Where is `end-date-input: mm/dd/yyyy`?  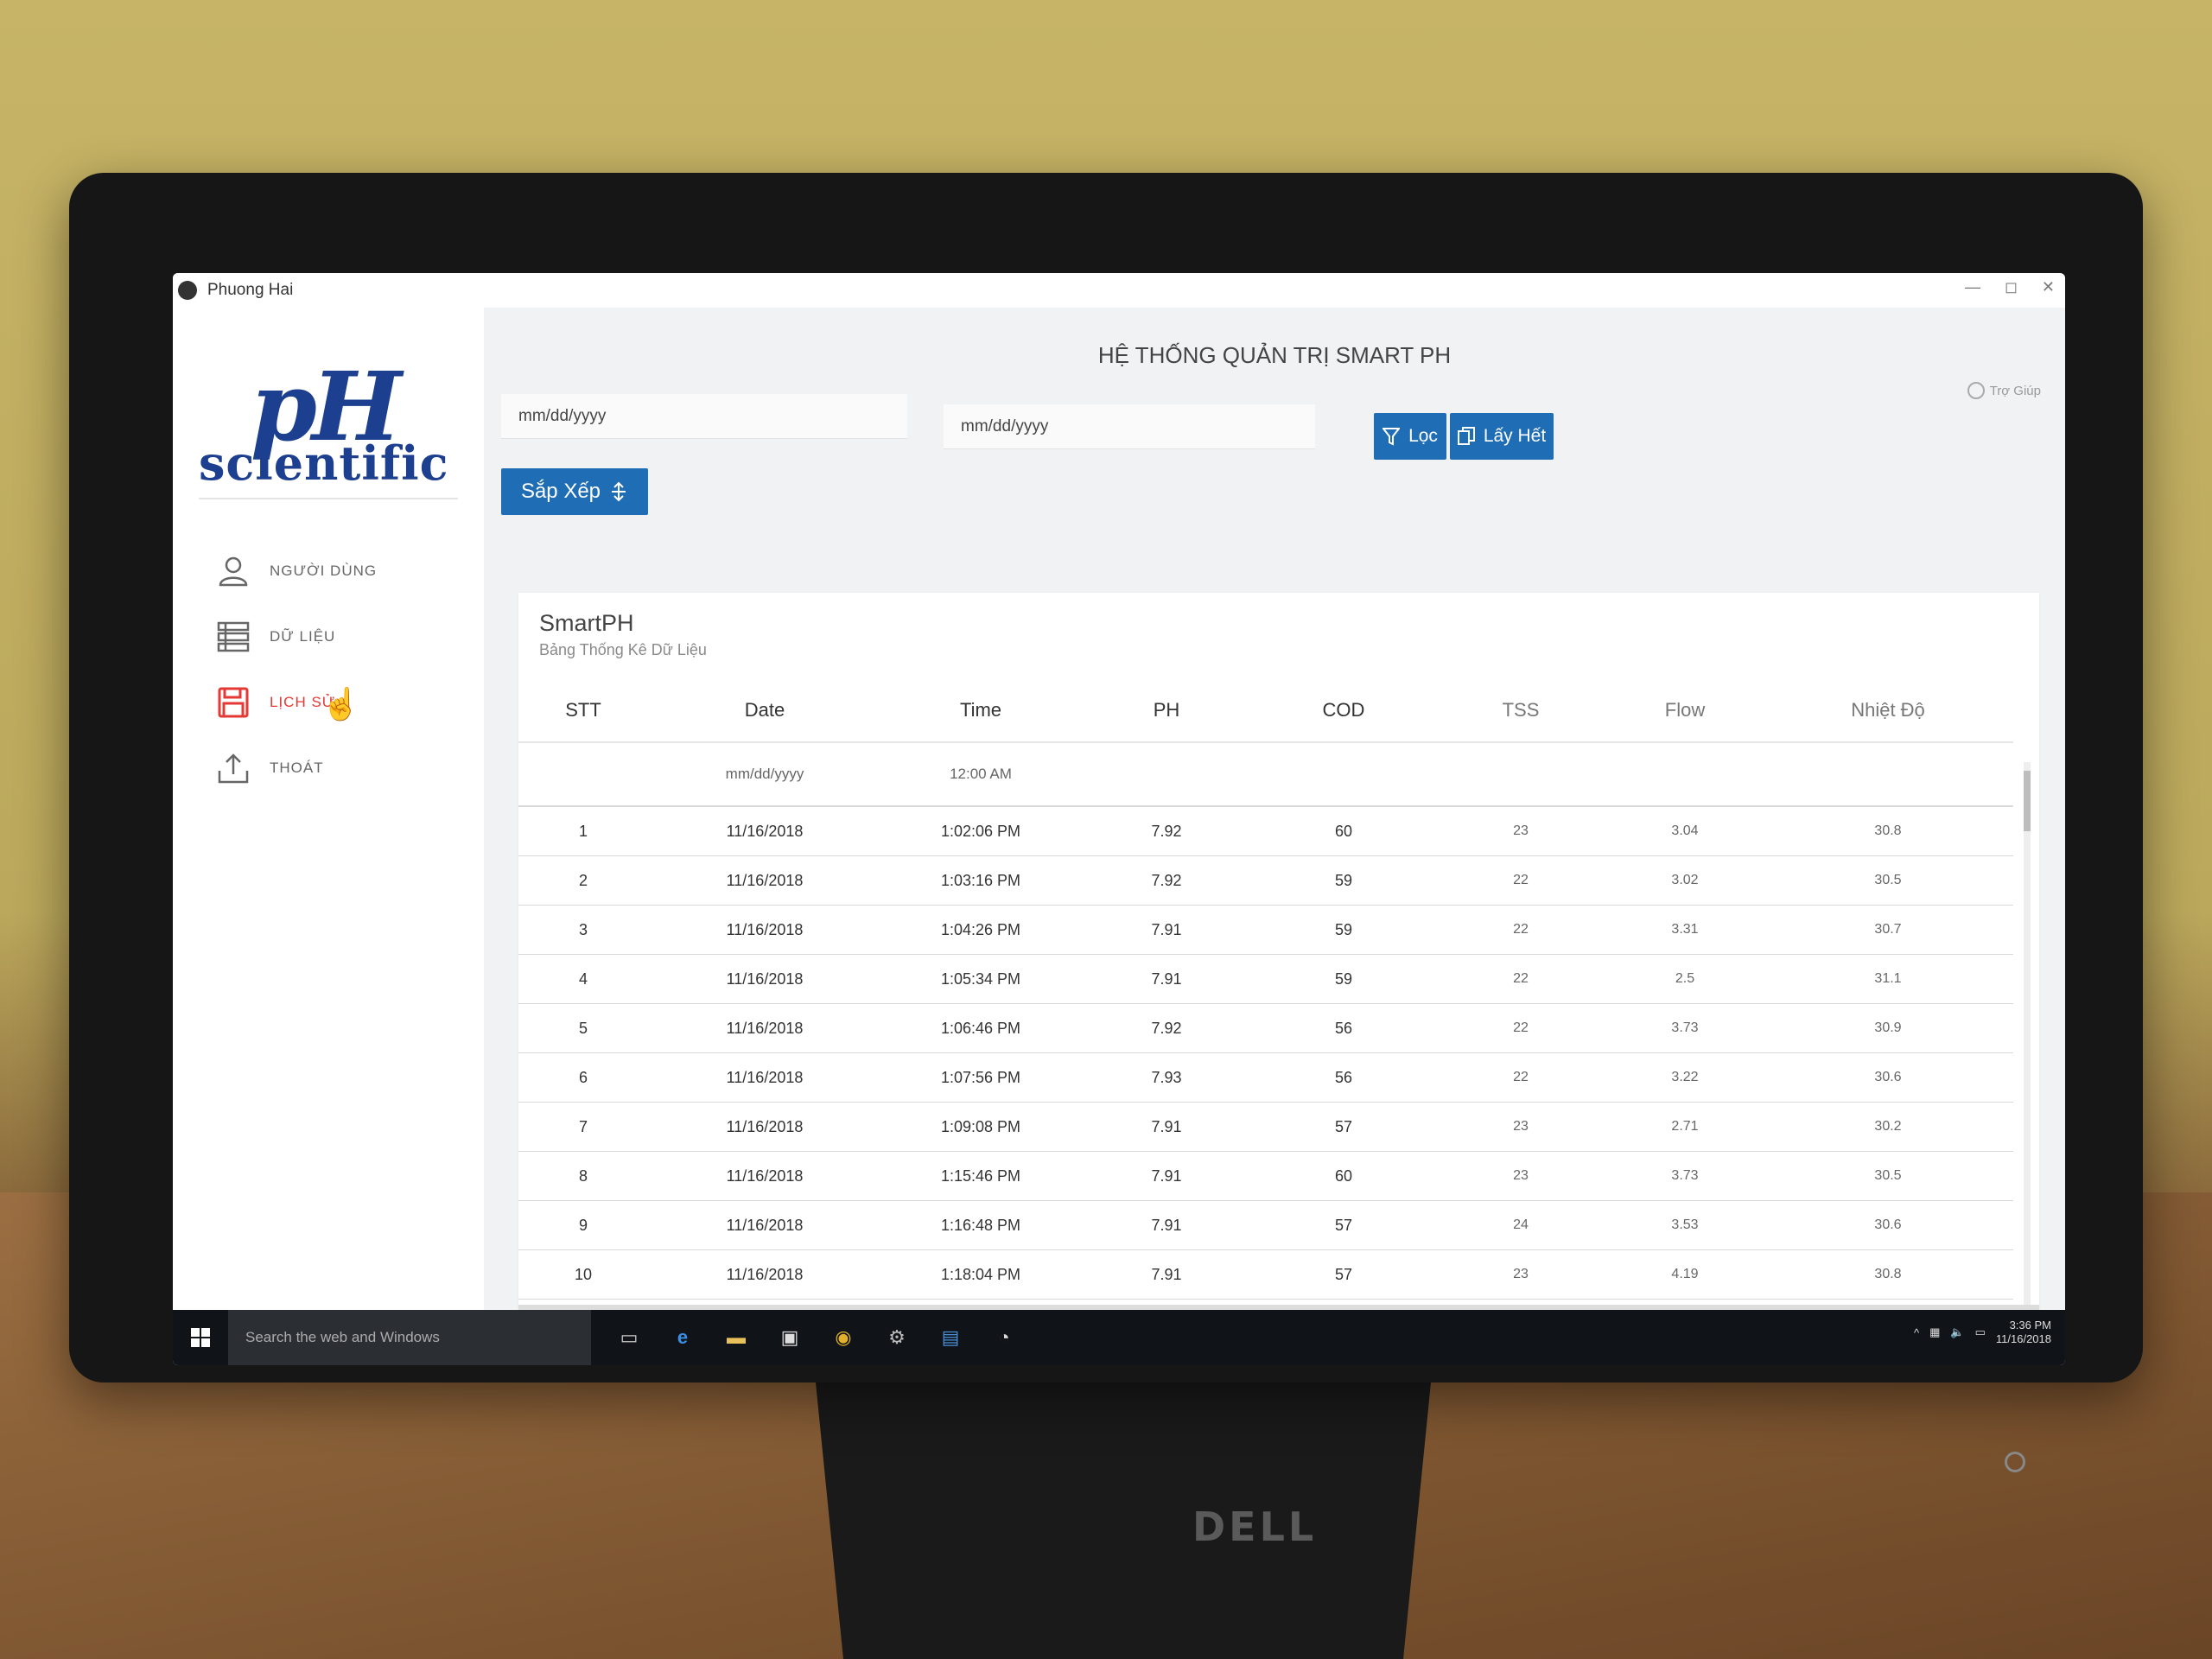 end-date-input: mm/dd/yyyy is located at coordinates (1129, 426).